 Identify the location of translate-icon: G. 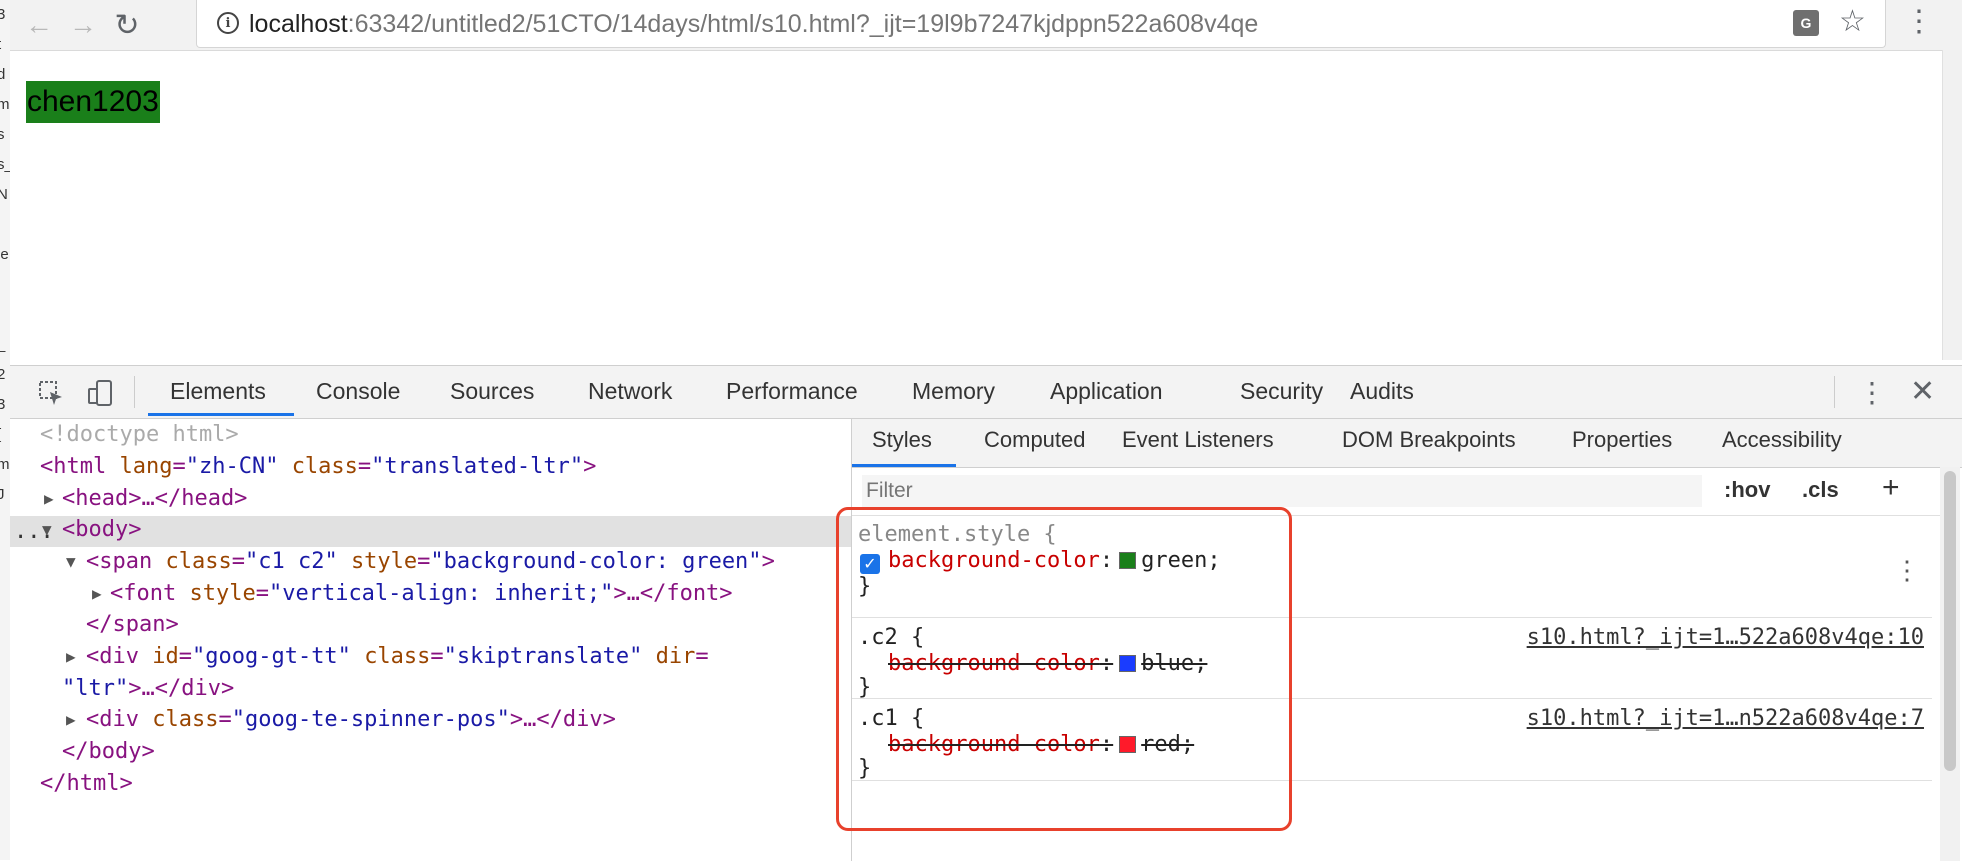
(1806, 23).